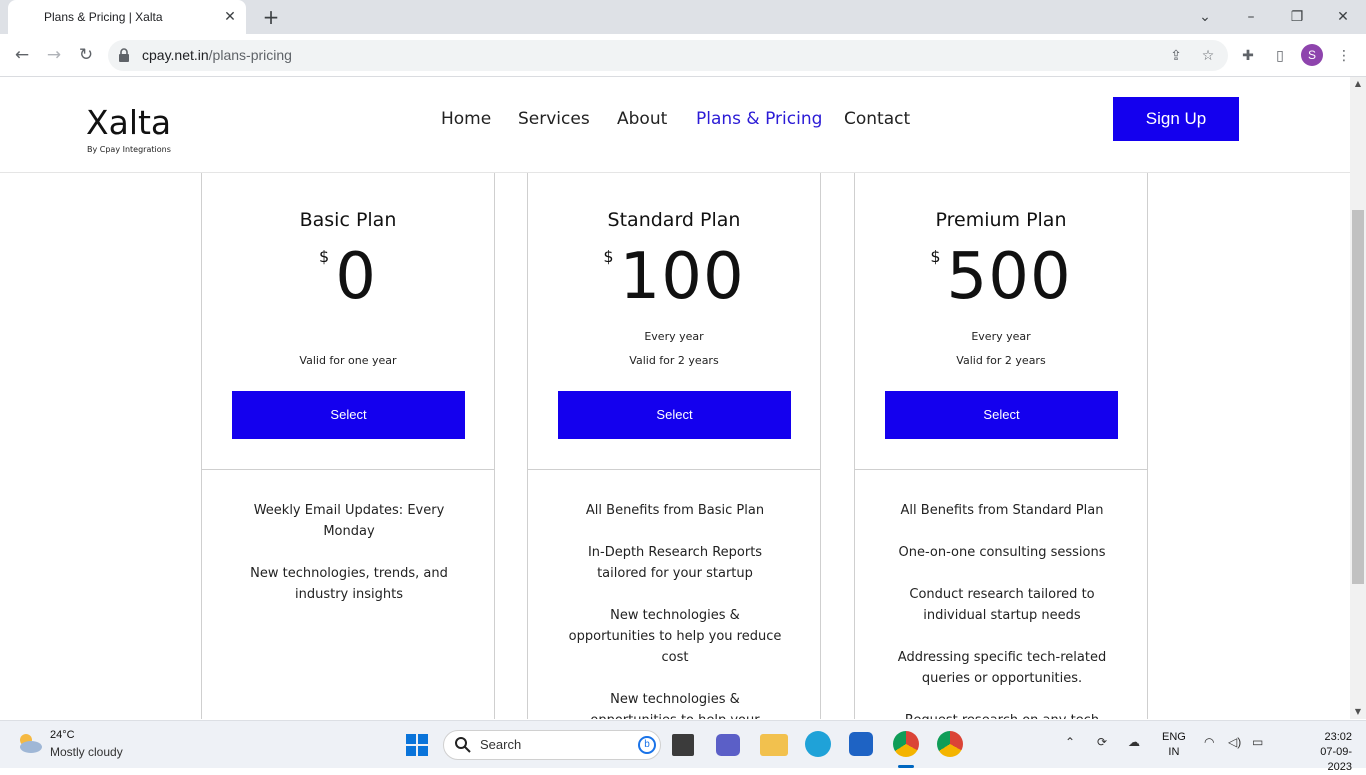 This screenshot has height=775, width=1366. I want to click on file-explorer-icon, so click(774, 745).